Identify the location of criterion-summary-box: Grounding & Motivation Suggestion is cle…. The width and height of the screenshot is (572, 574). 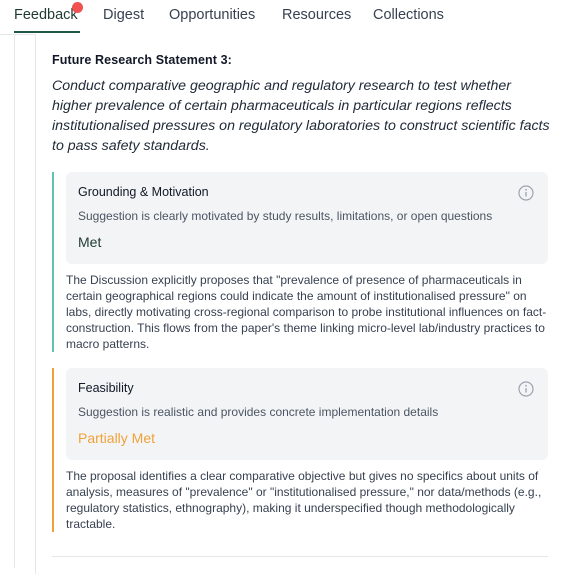
(307, 218).